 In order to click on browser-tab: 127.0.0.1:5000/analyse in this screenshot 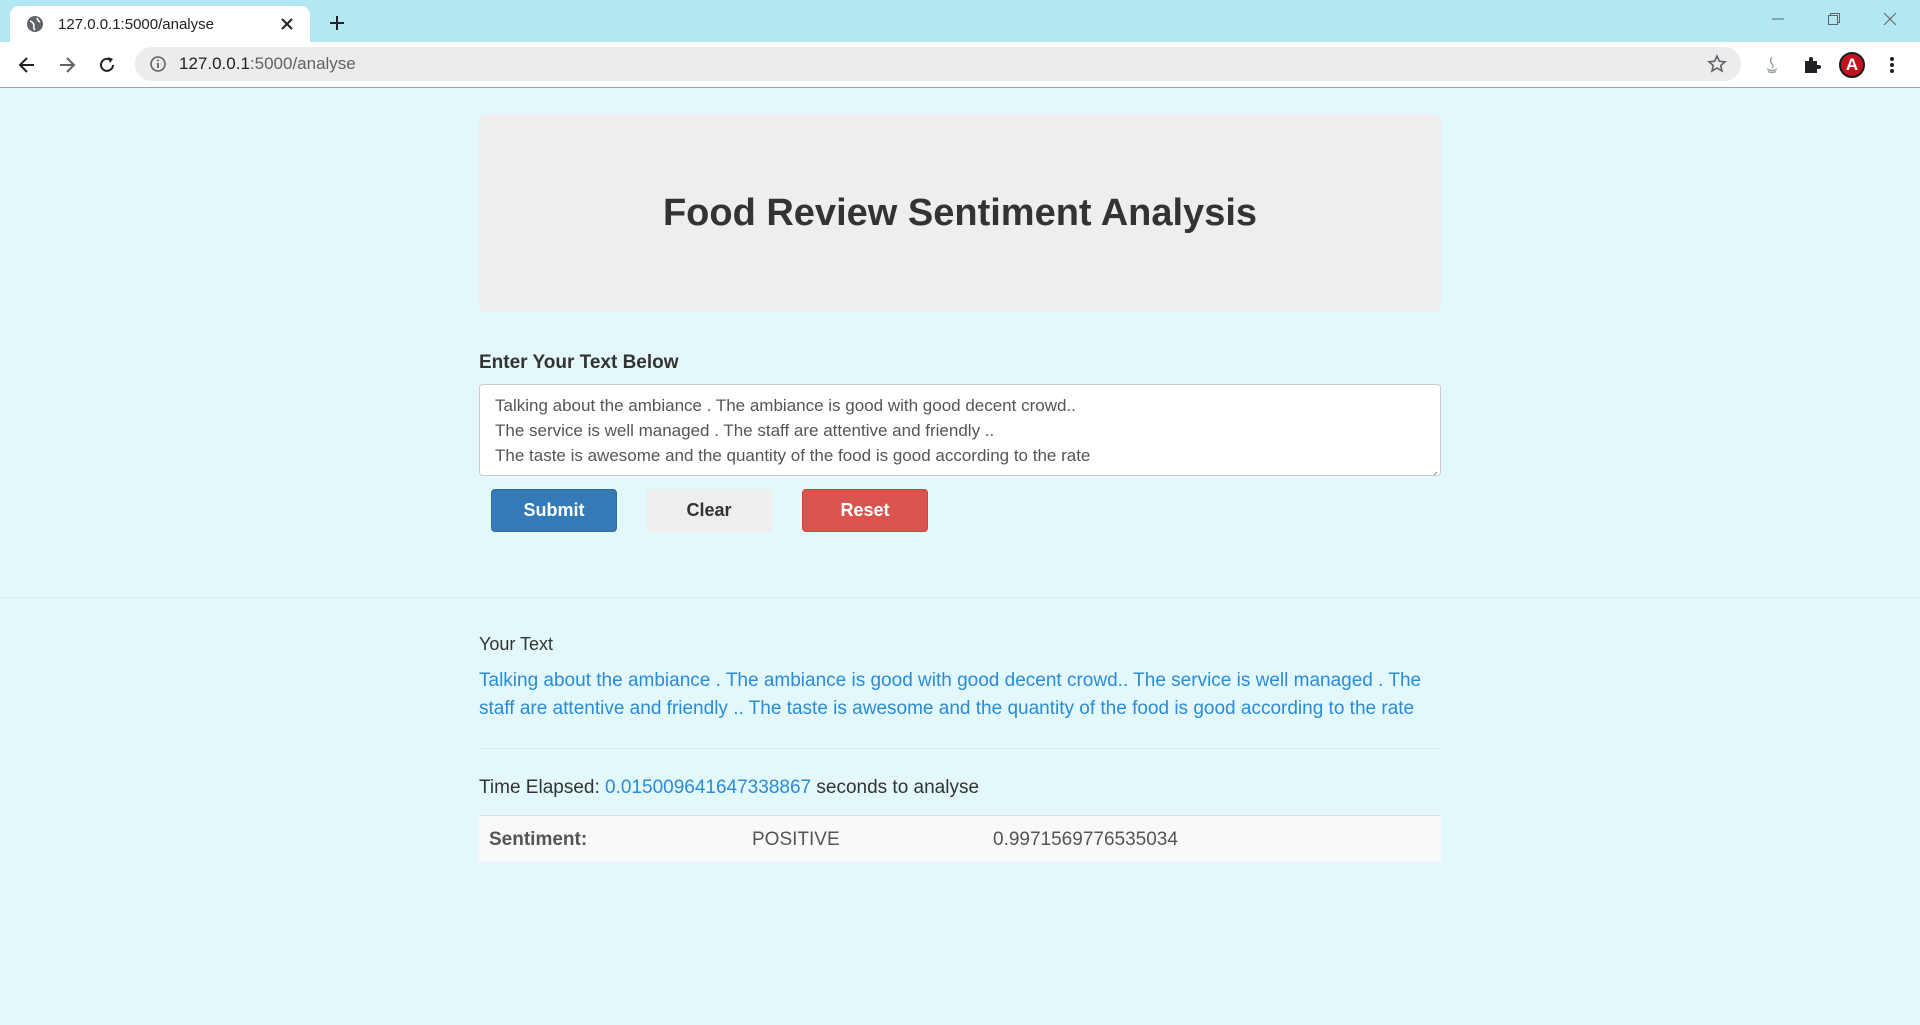, I will do `click(160, 24)`.